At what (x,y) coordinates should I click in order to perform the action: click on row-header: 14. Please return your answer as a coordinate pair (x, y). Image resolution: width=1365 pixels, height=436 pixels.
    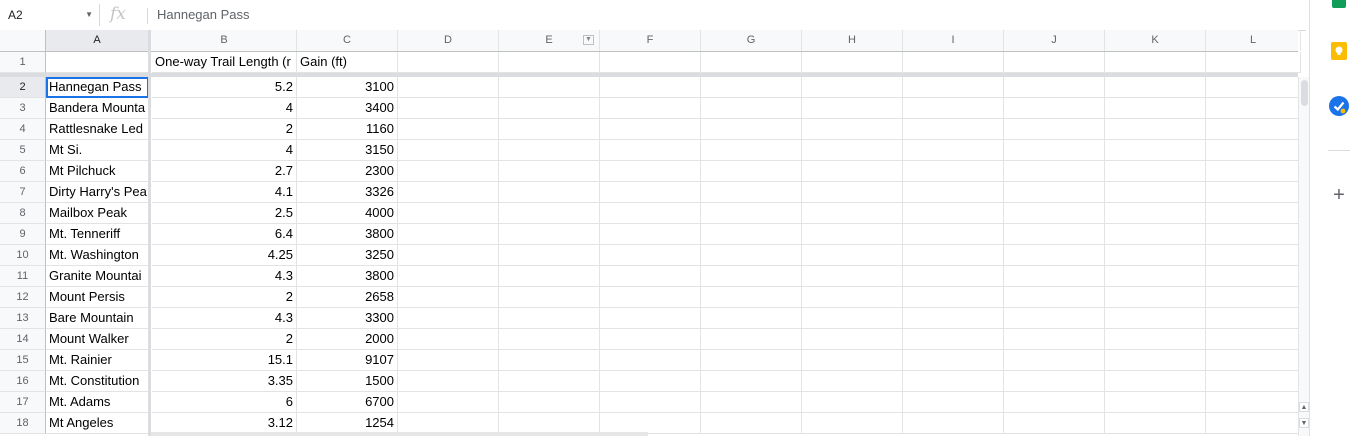
    Looking at the image, I should click on (23, 339).